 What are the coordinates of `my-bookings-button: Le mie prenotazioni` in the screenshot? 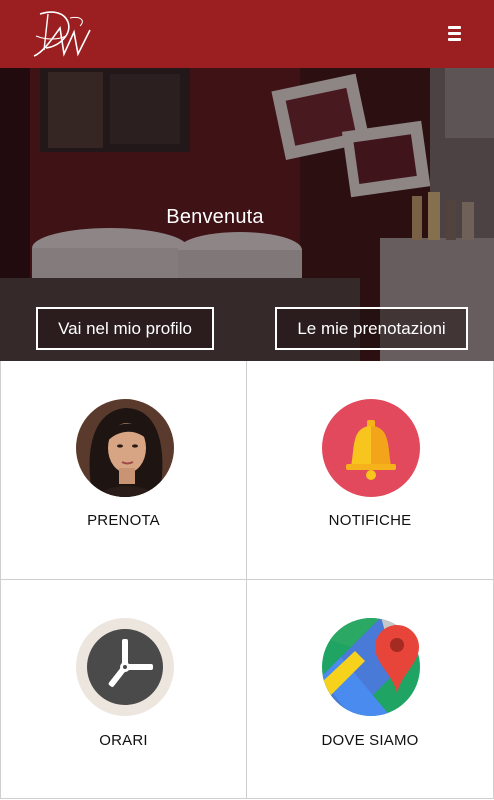 It's located at (371, 328).